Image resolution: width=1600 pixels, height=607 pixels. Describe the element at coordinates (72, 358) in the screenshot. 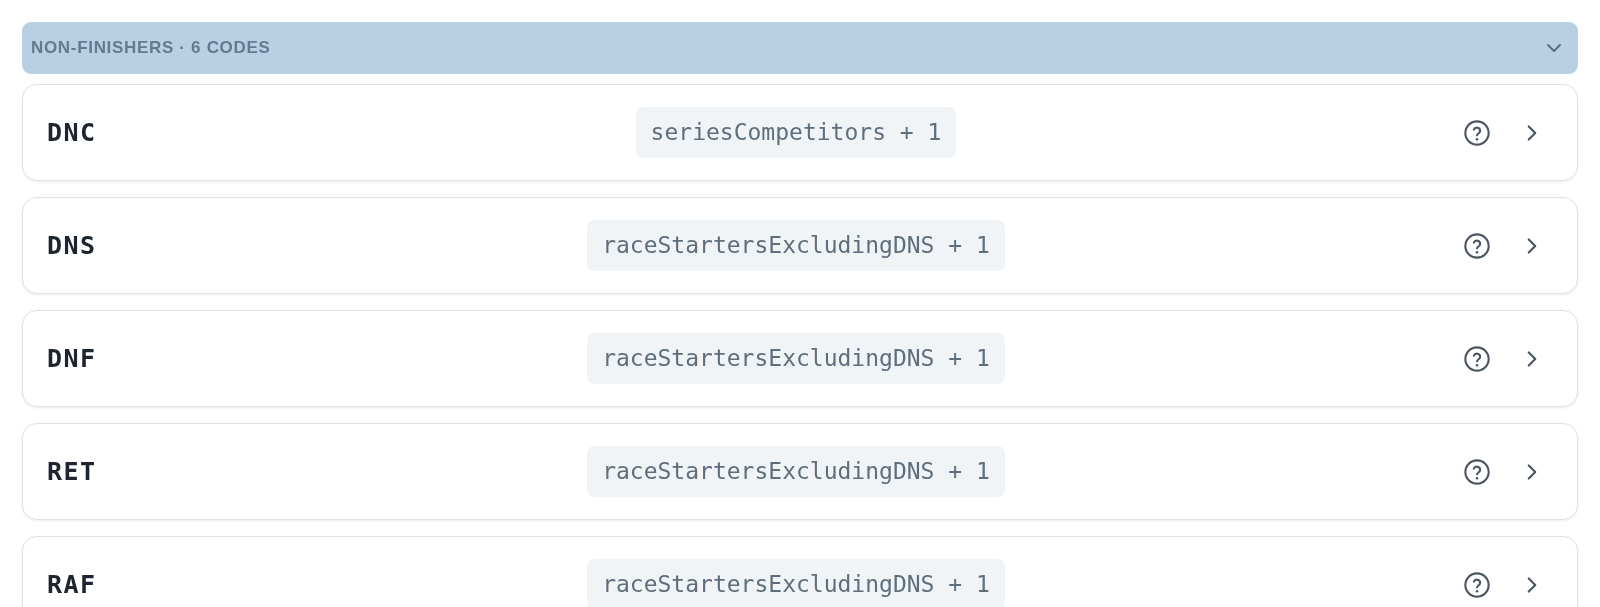

I see `code-label: DNF` at that location.